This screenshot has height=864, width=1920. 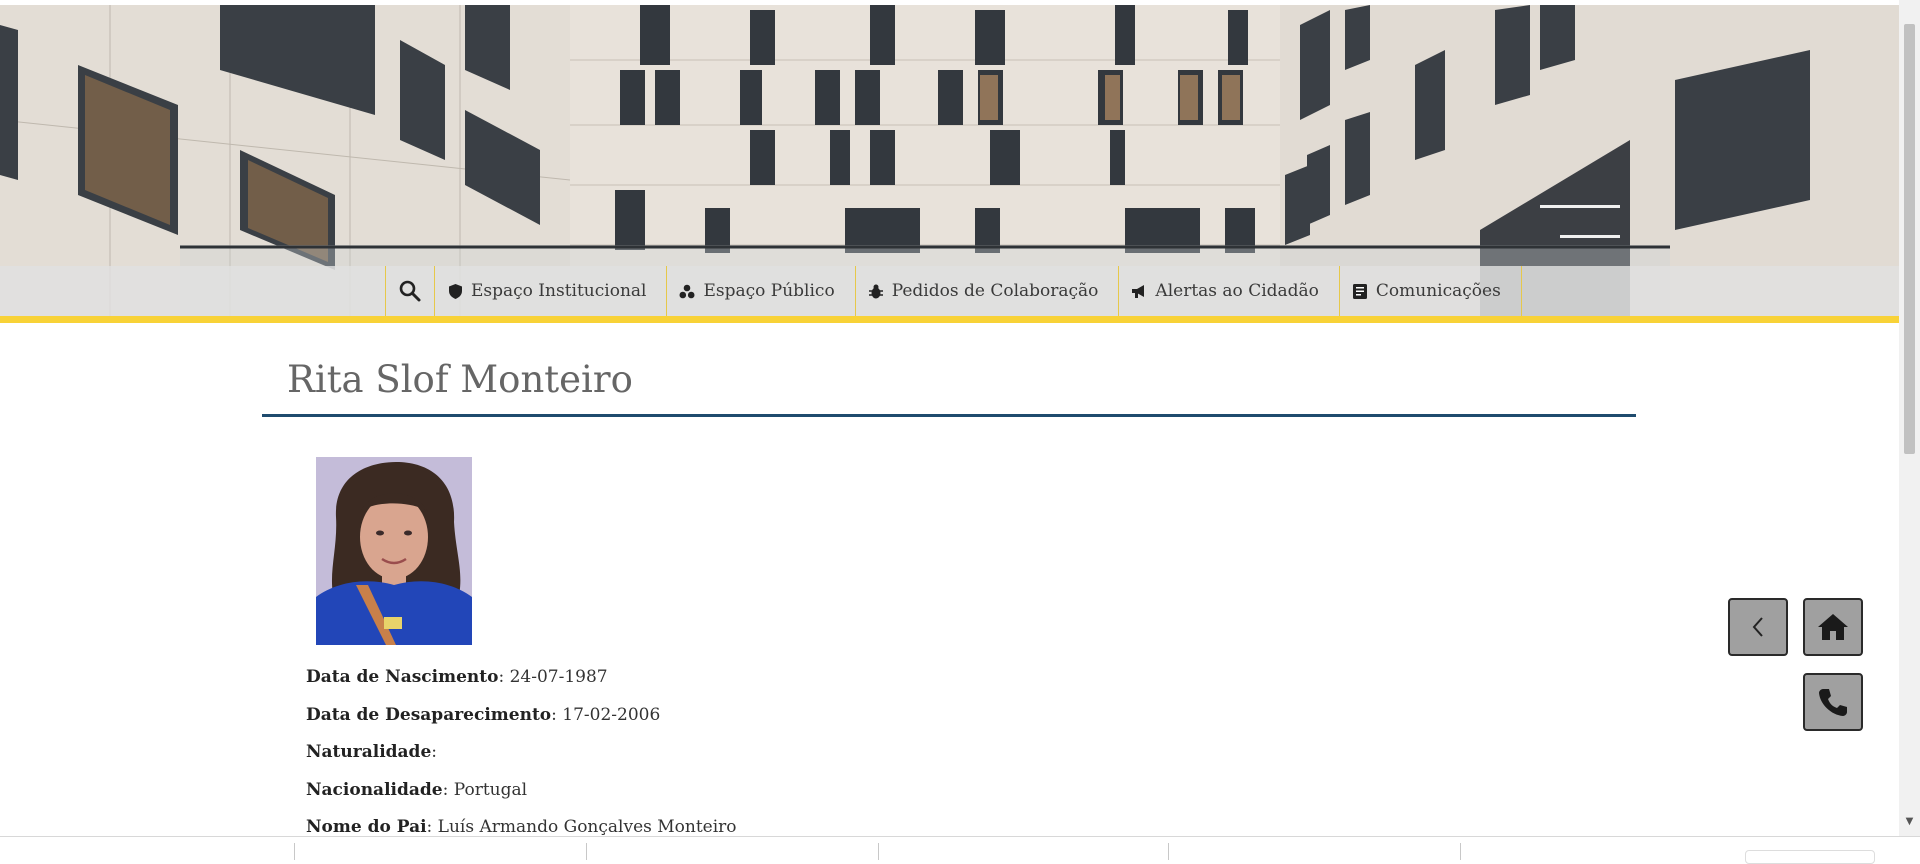 I want to click on nav-label: Comunicações, so click(x=1438, y=291).